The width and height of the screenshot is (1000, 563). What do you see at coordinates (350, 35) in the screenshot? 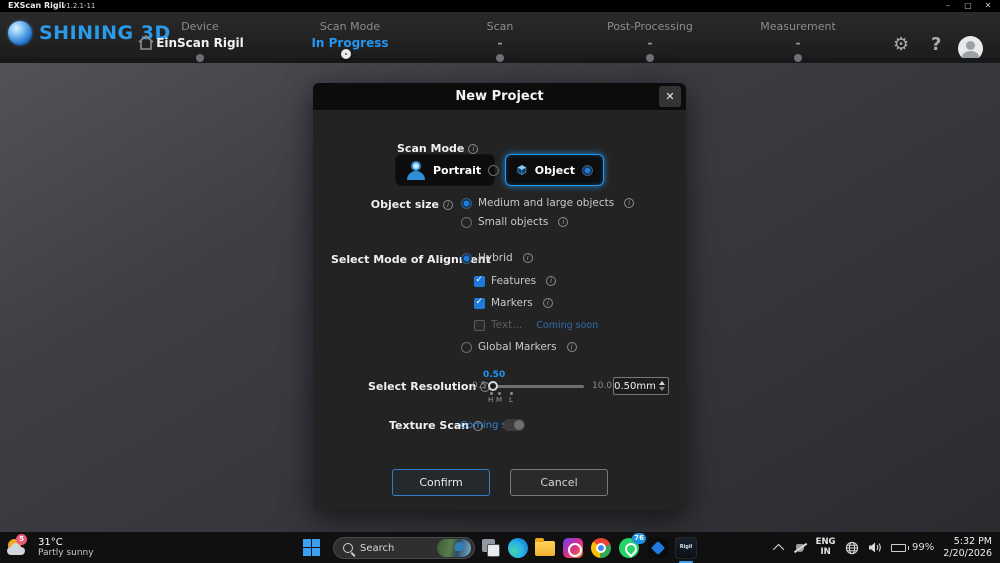
I see `step-scan-mode: Scan Mode In Progress` at bounding box center [350, 35].